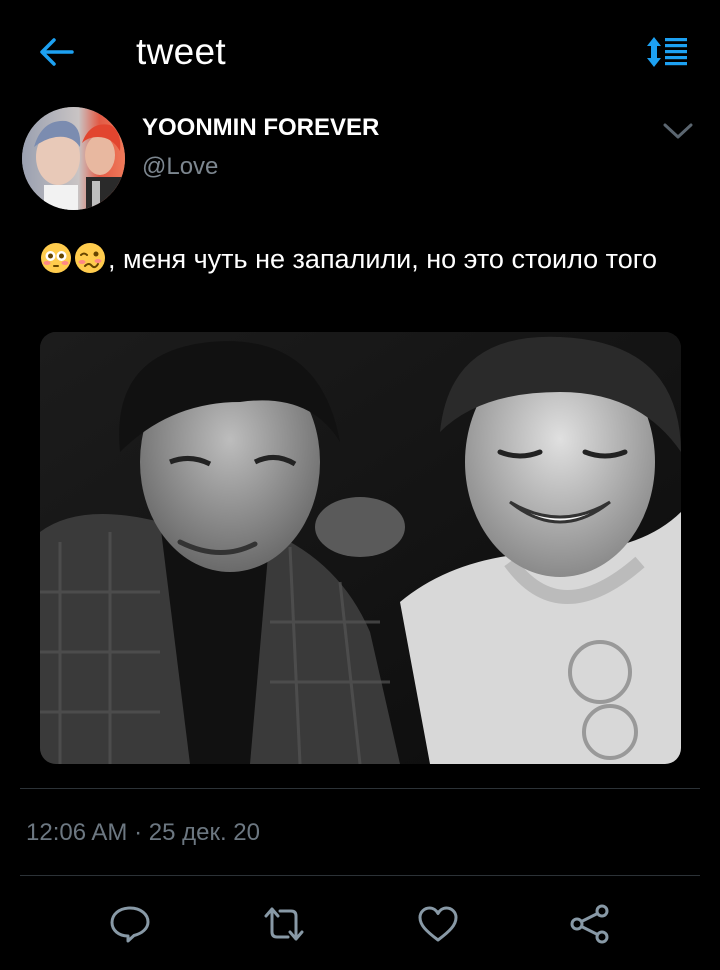 This screenshot has height=970, width=720. I want to click on arrow-left-icon, so click(57, 52).